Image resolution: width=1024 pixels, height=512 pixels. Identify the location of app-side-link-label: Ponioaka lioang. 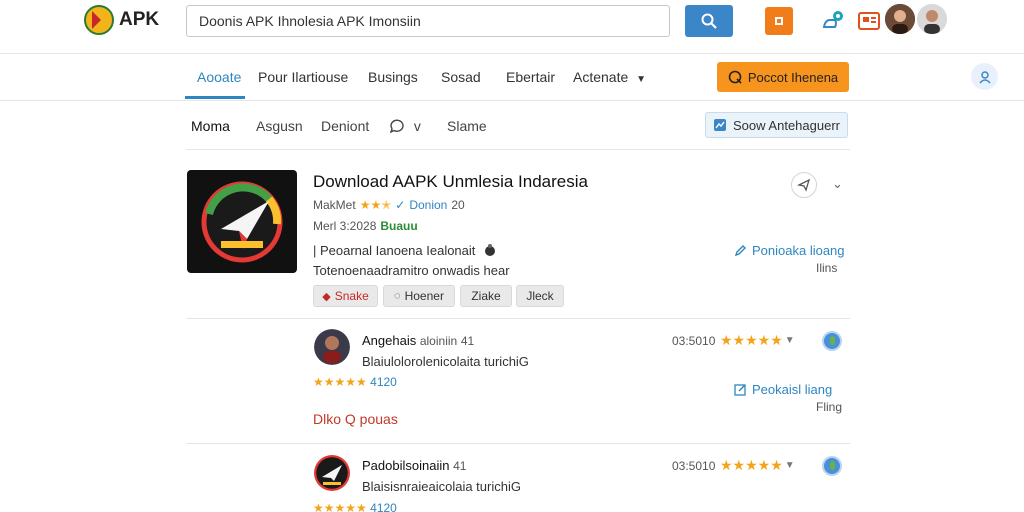
(798, 250).